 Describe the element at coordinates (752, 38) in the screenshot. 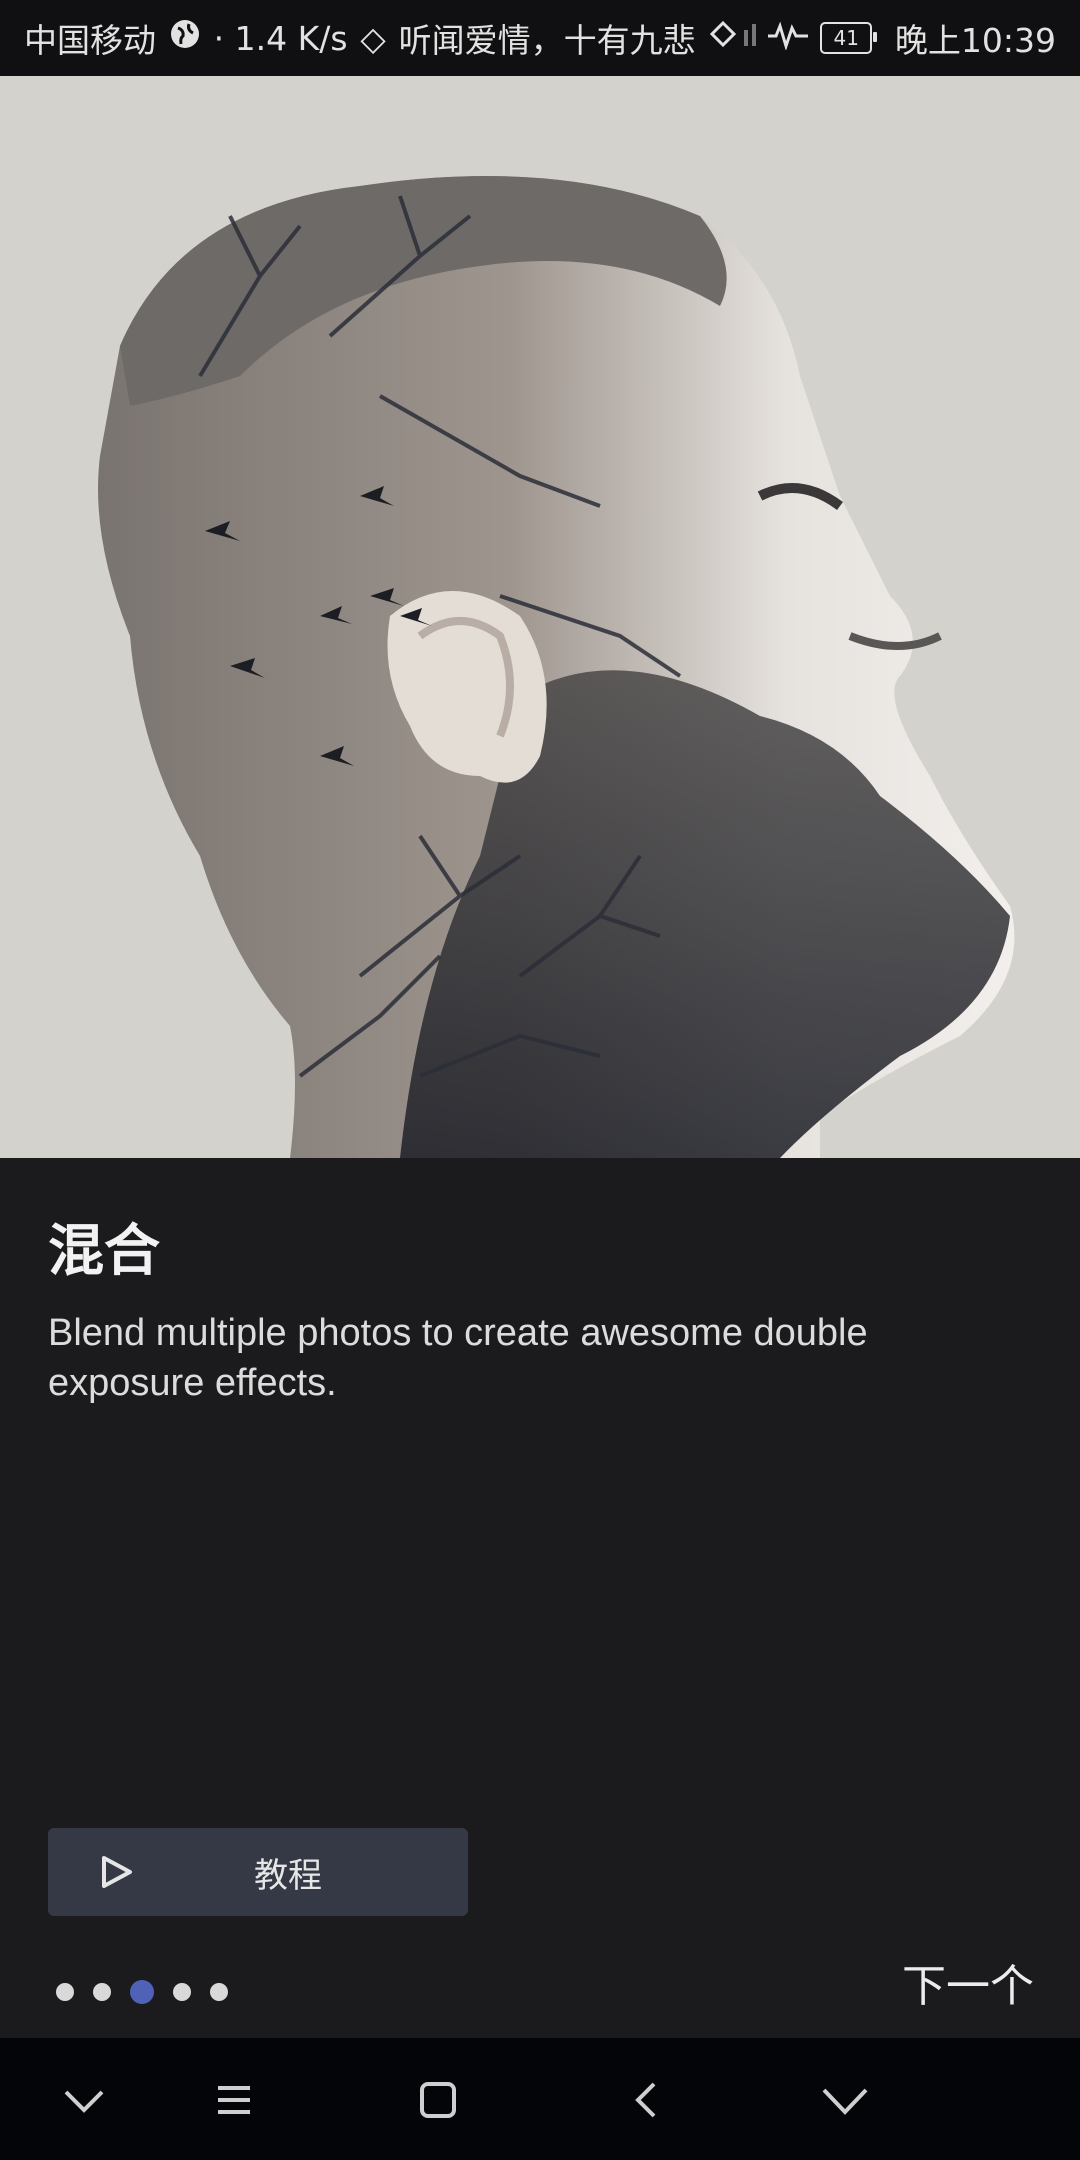

I see `signal-icon` at that location.